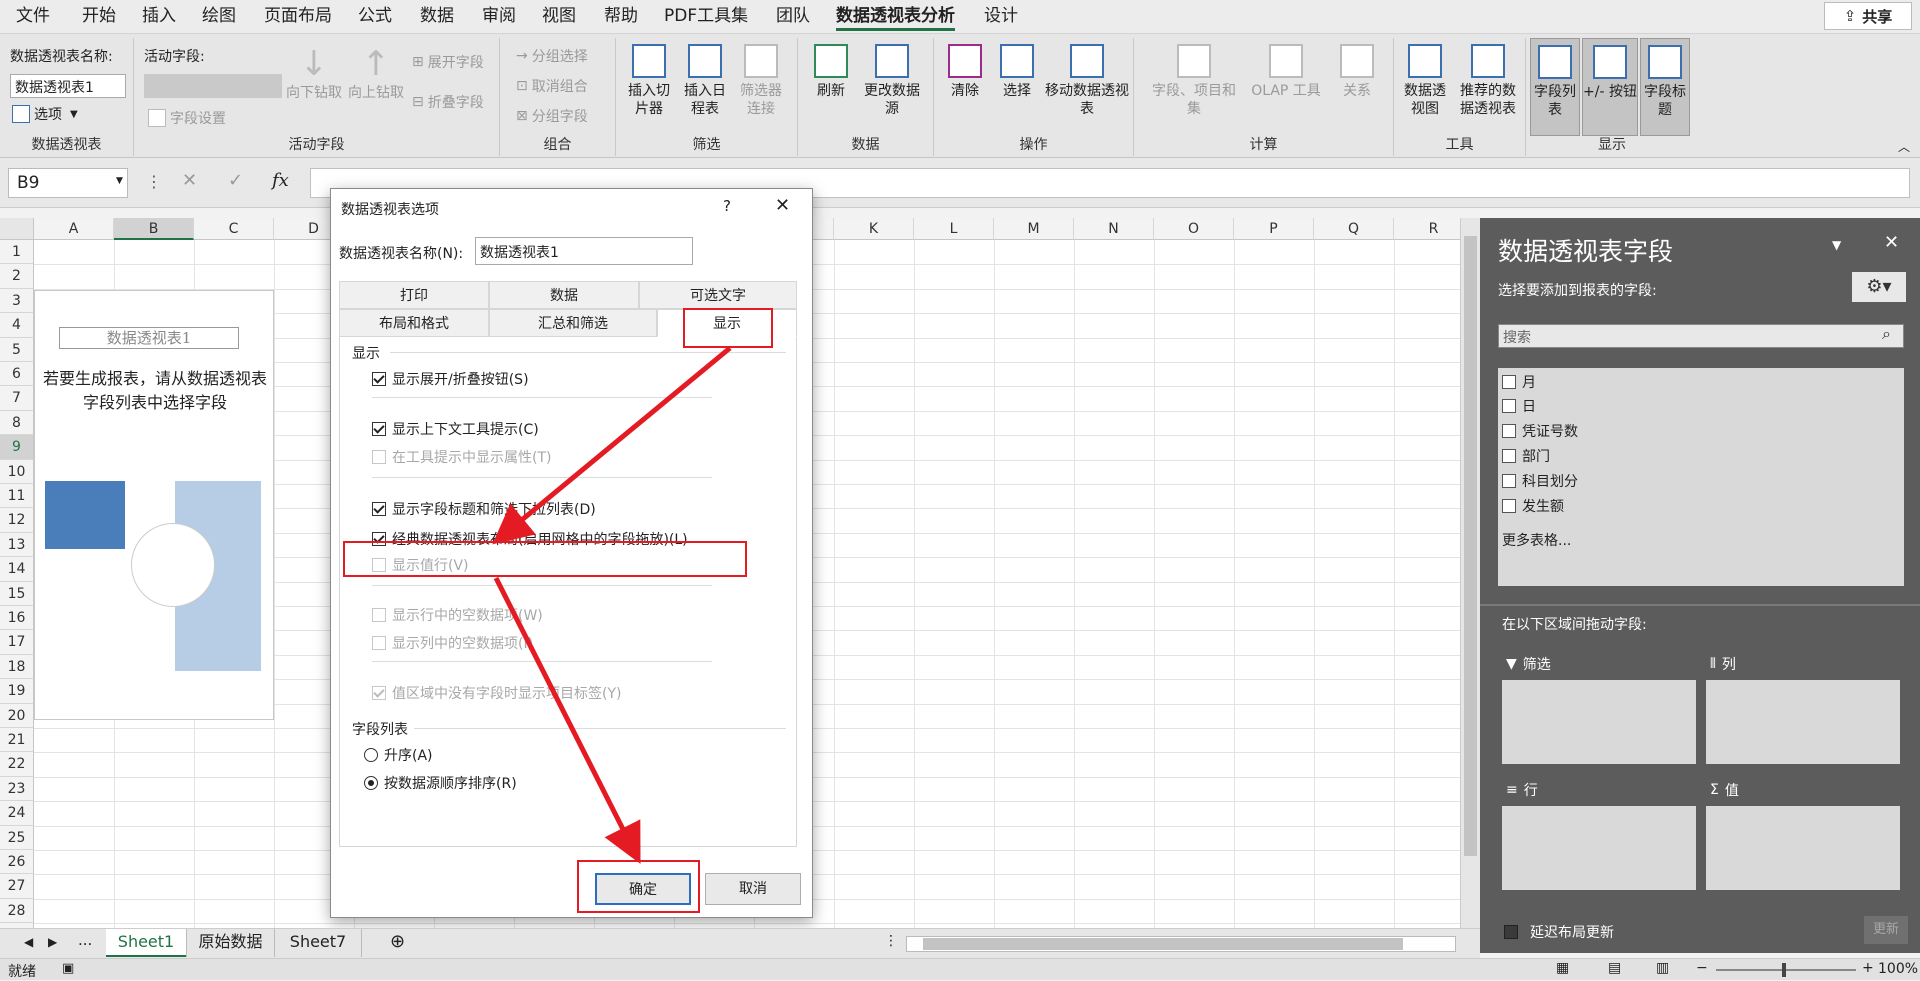 This screenshot has width=1920, height=981. I want to click on zoom-level: 100%, so click(1898, 969).